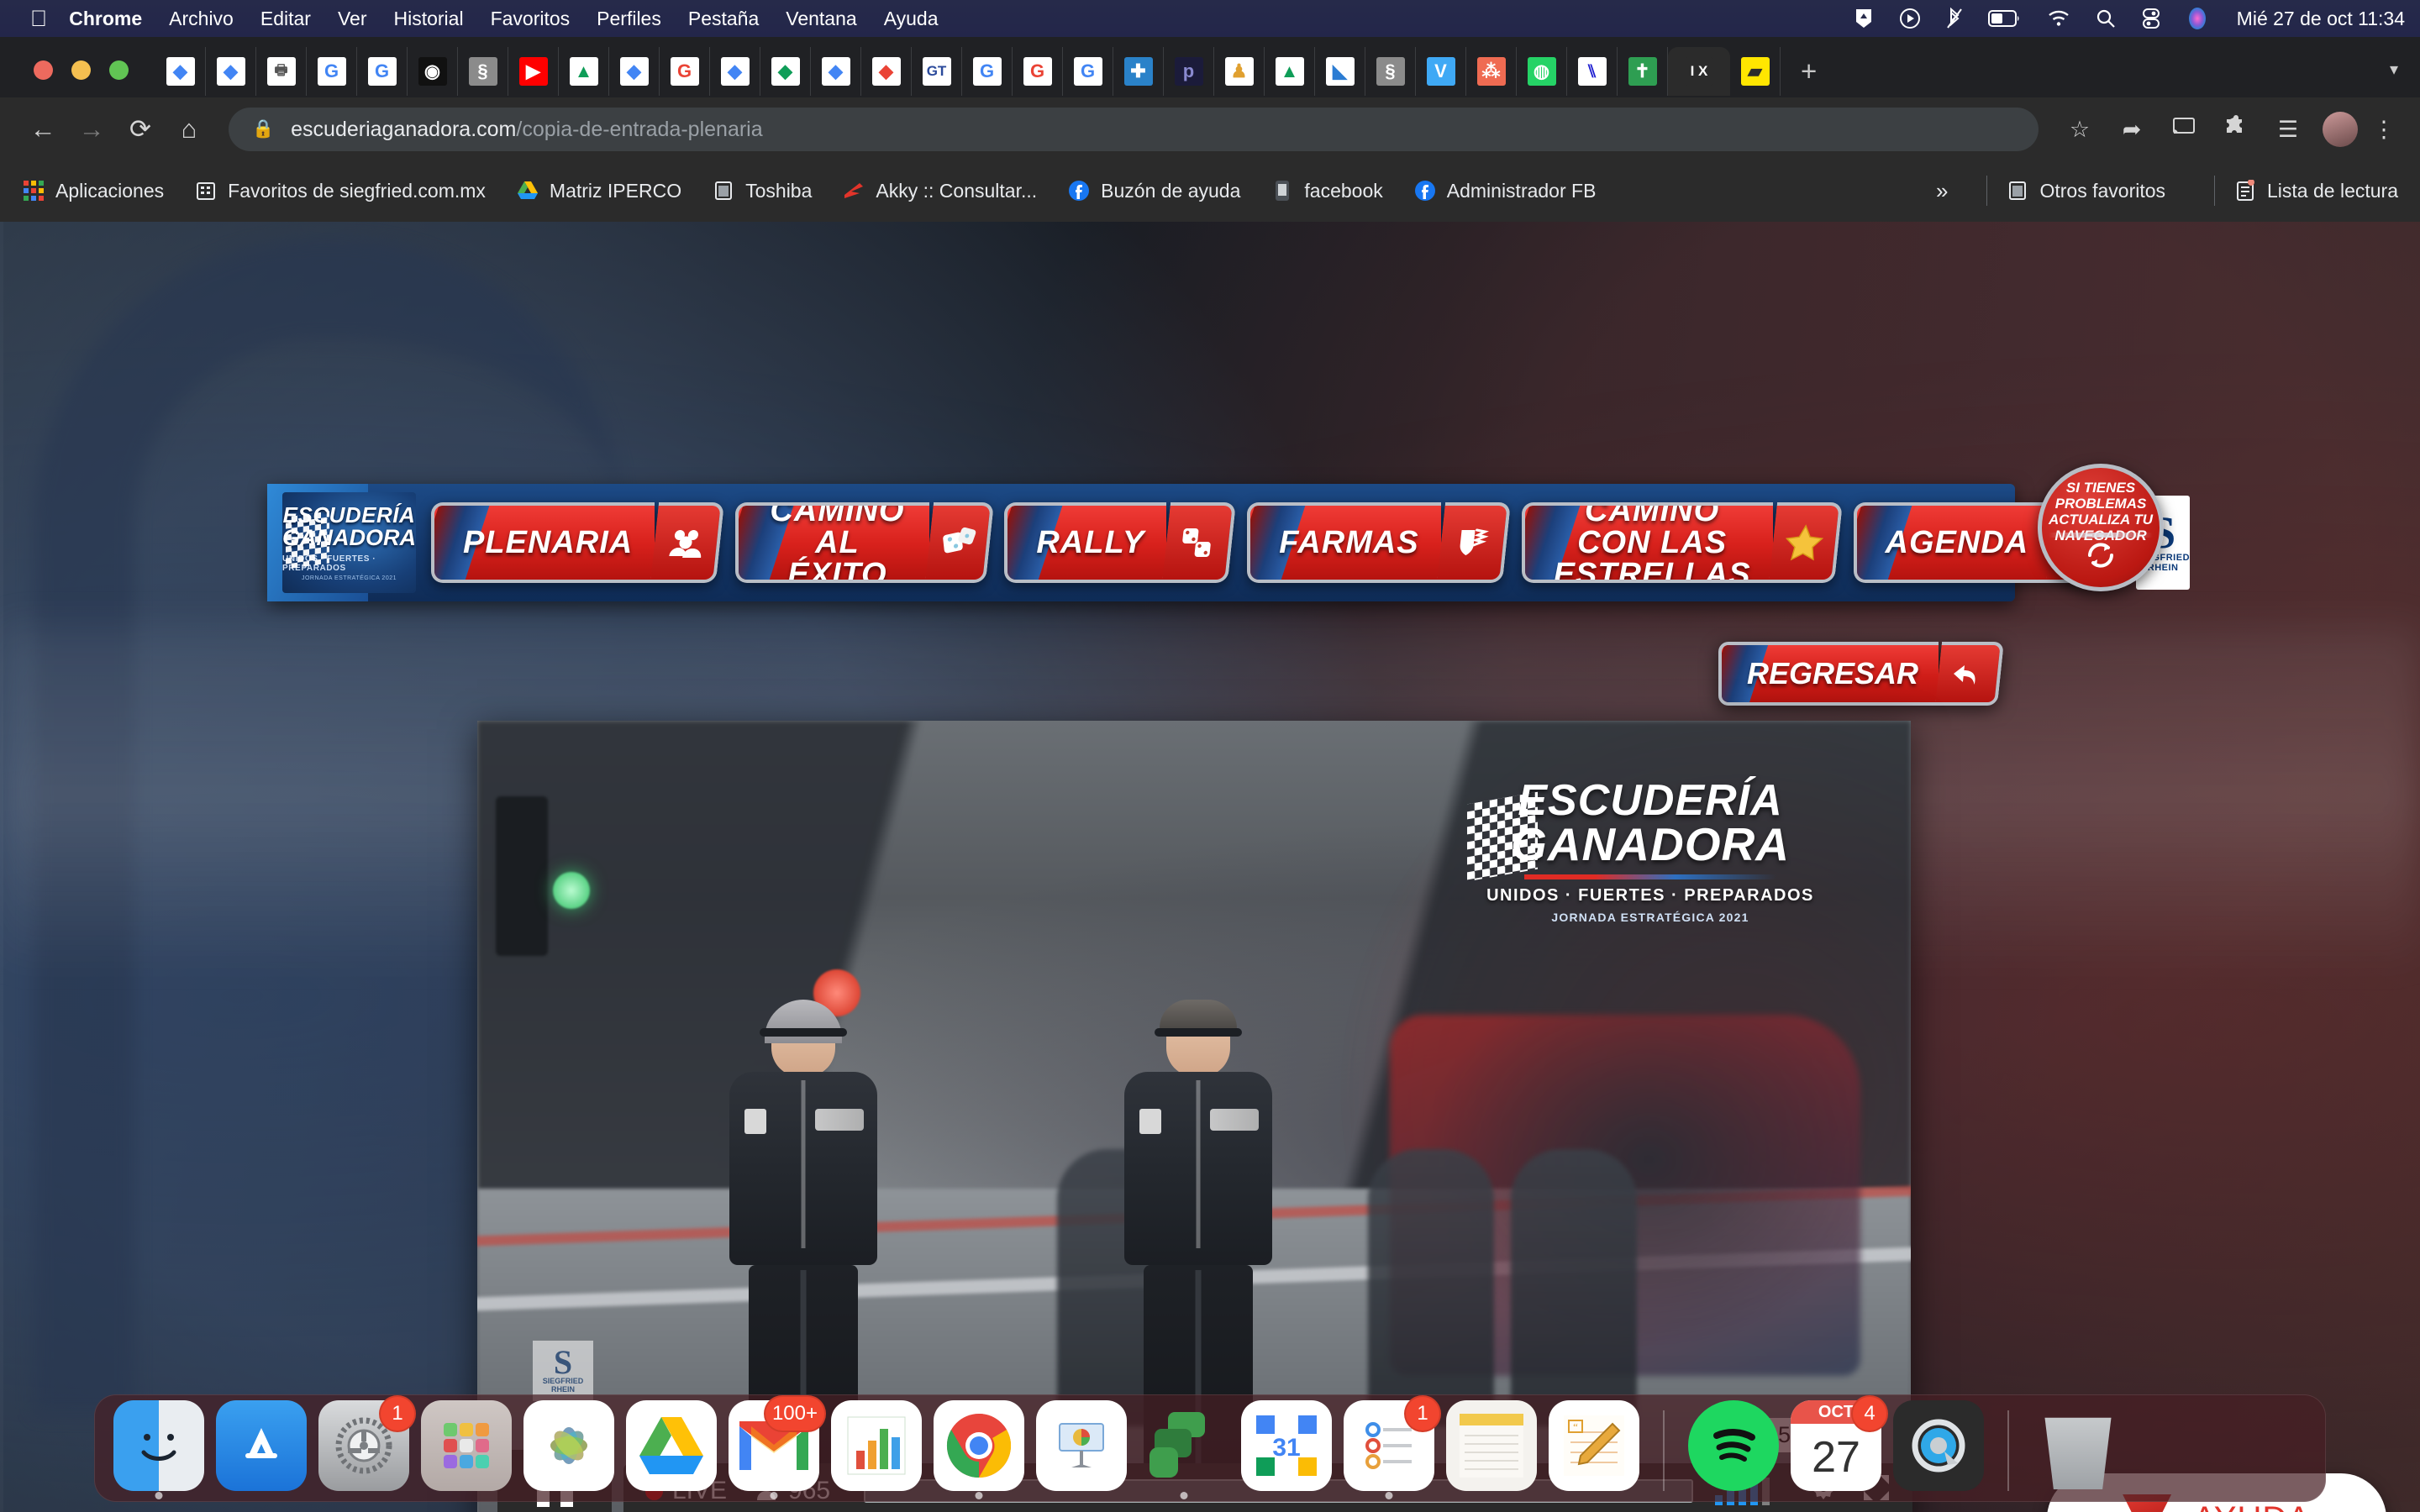 This screenshot has height=1512, width=2420. I want to click on tab-green-cross: ✝, so click(1643, 71).